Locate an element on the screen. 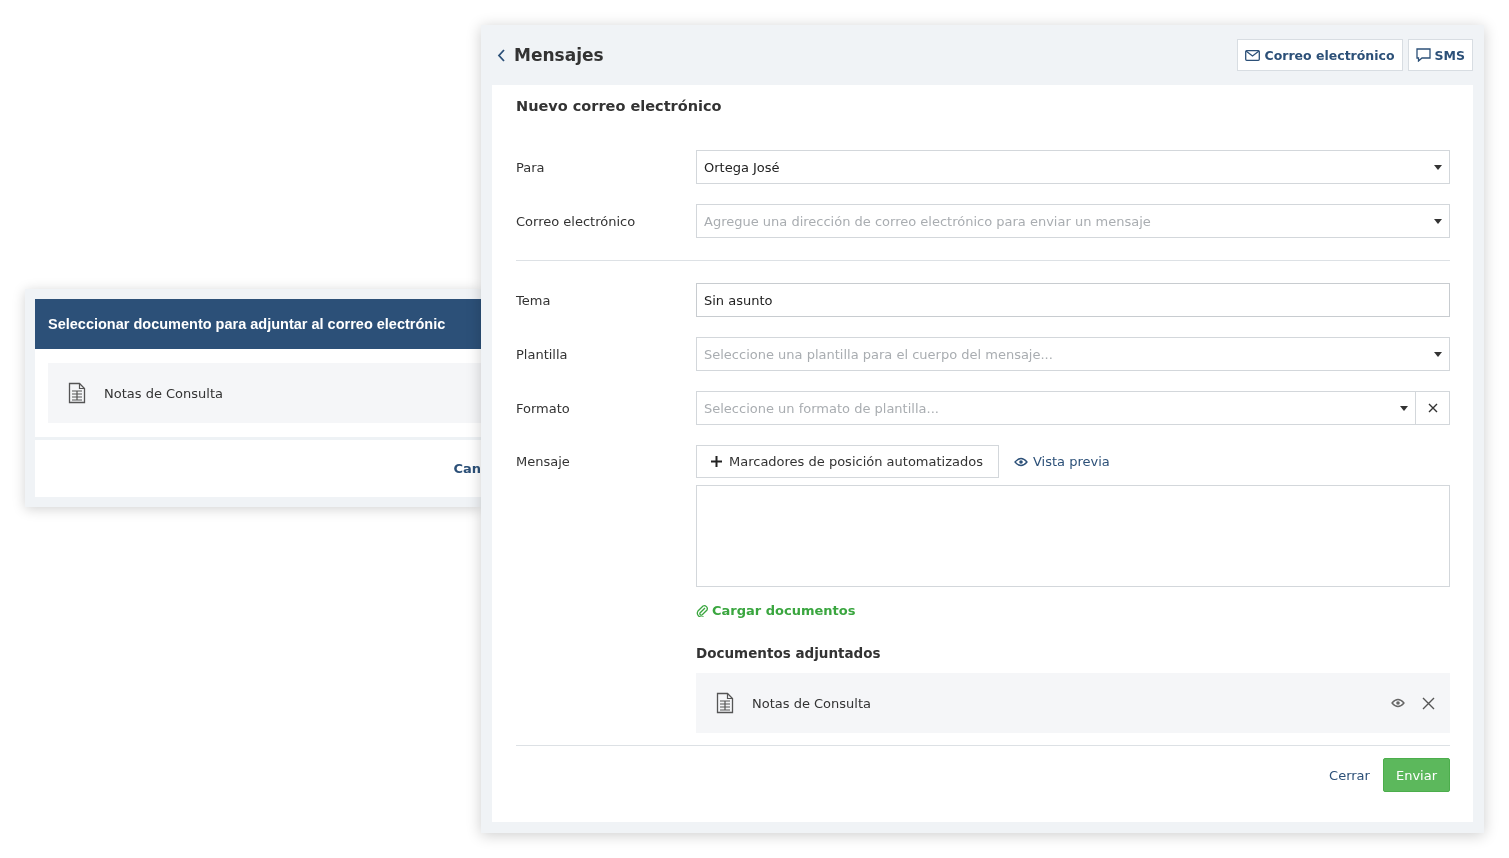  channel-button: Correo electrónico is located at coordinates (1320, 55).